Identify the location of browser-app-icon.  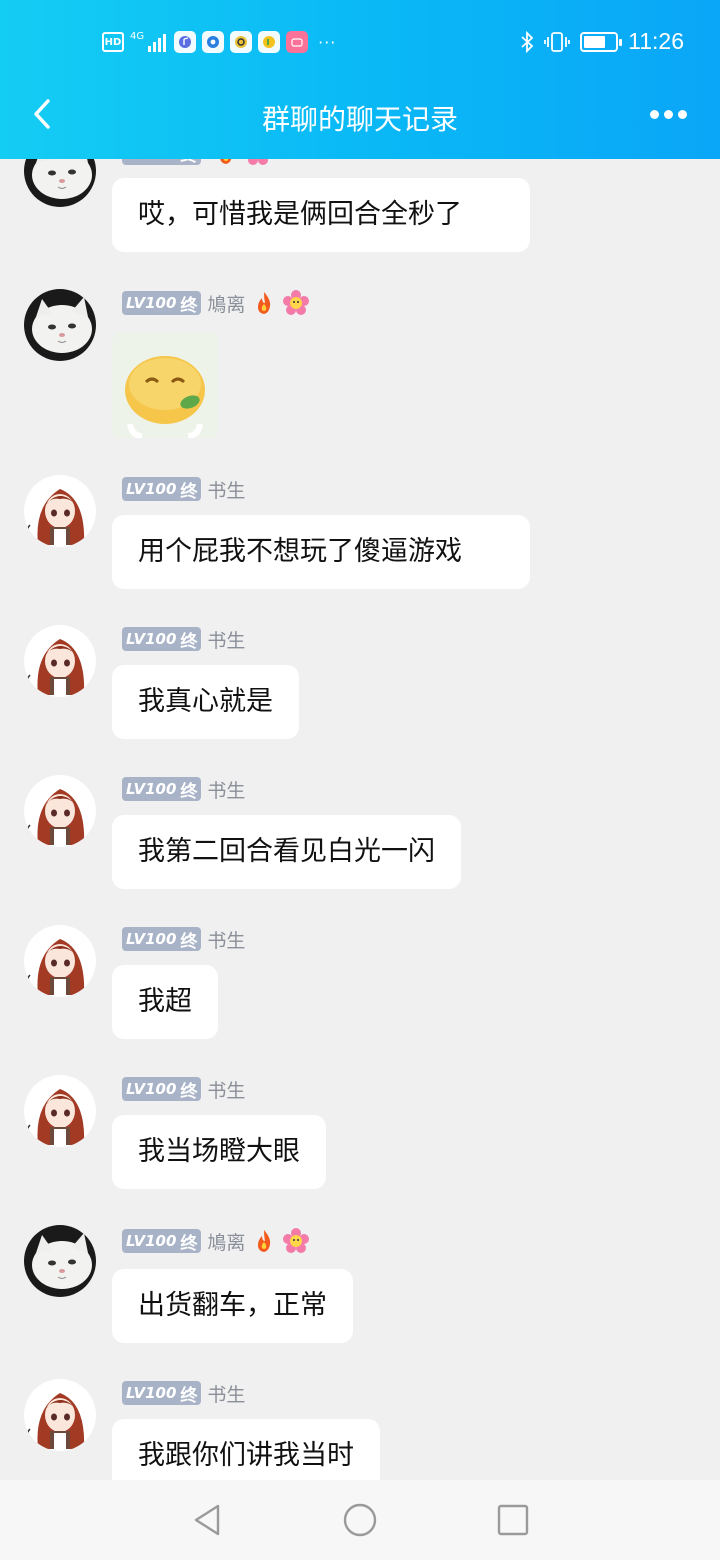
(213, 42).